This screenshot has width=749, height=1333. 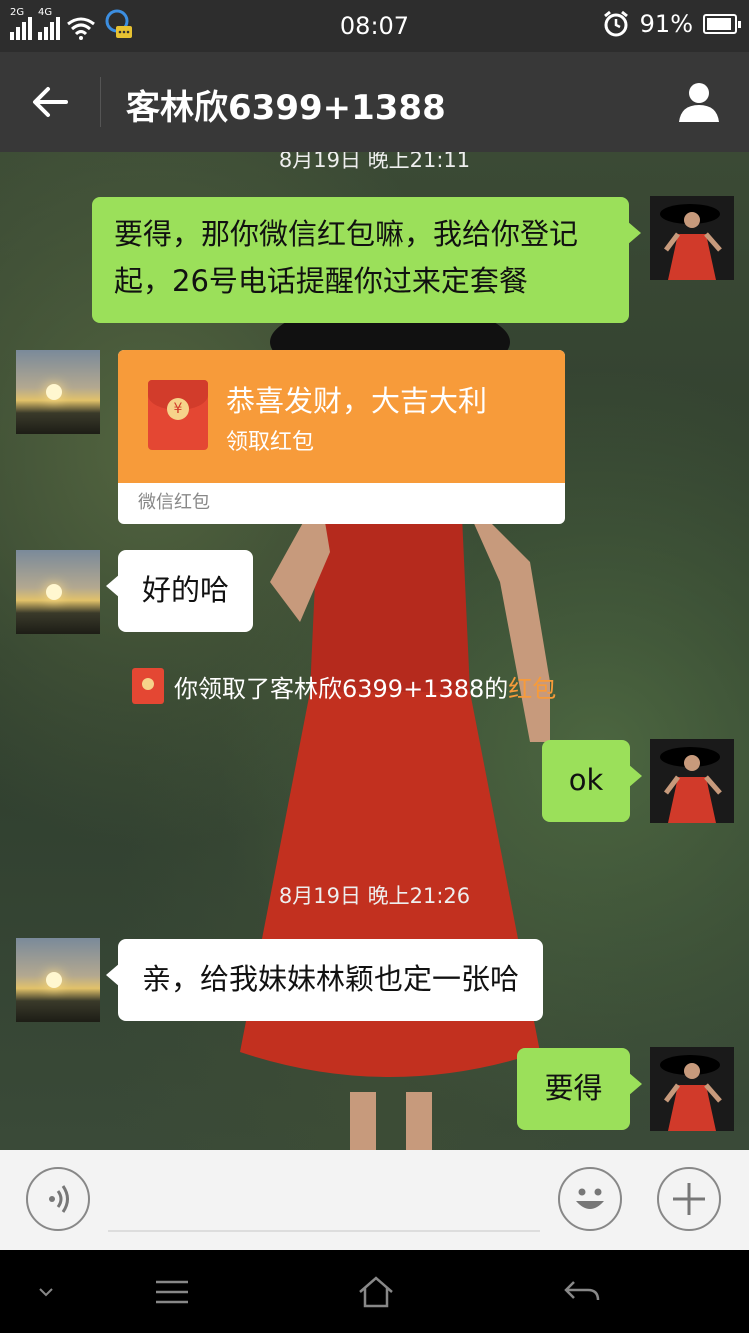 I want to click on back-arrow-icon, so click(x=50, y=102).